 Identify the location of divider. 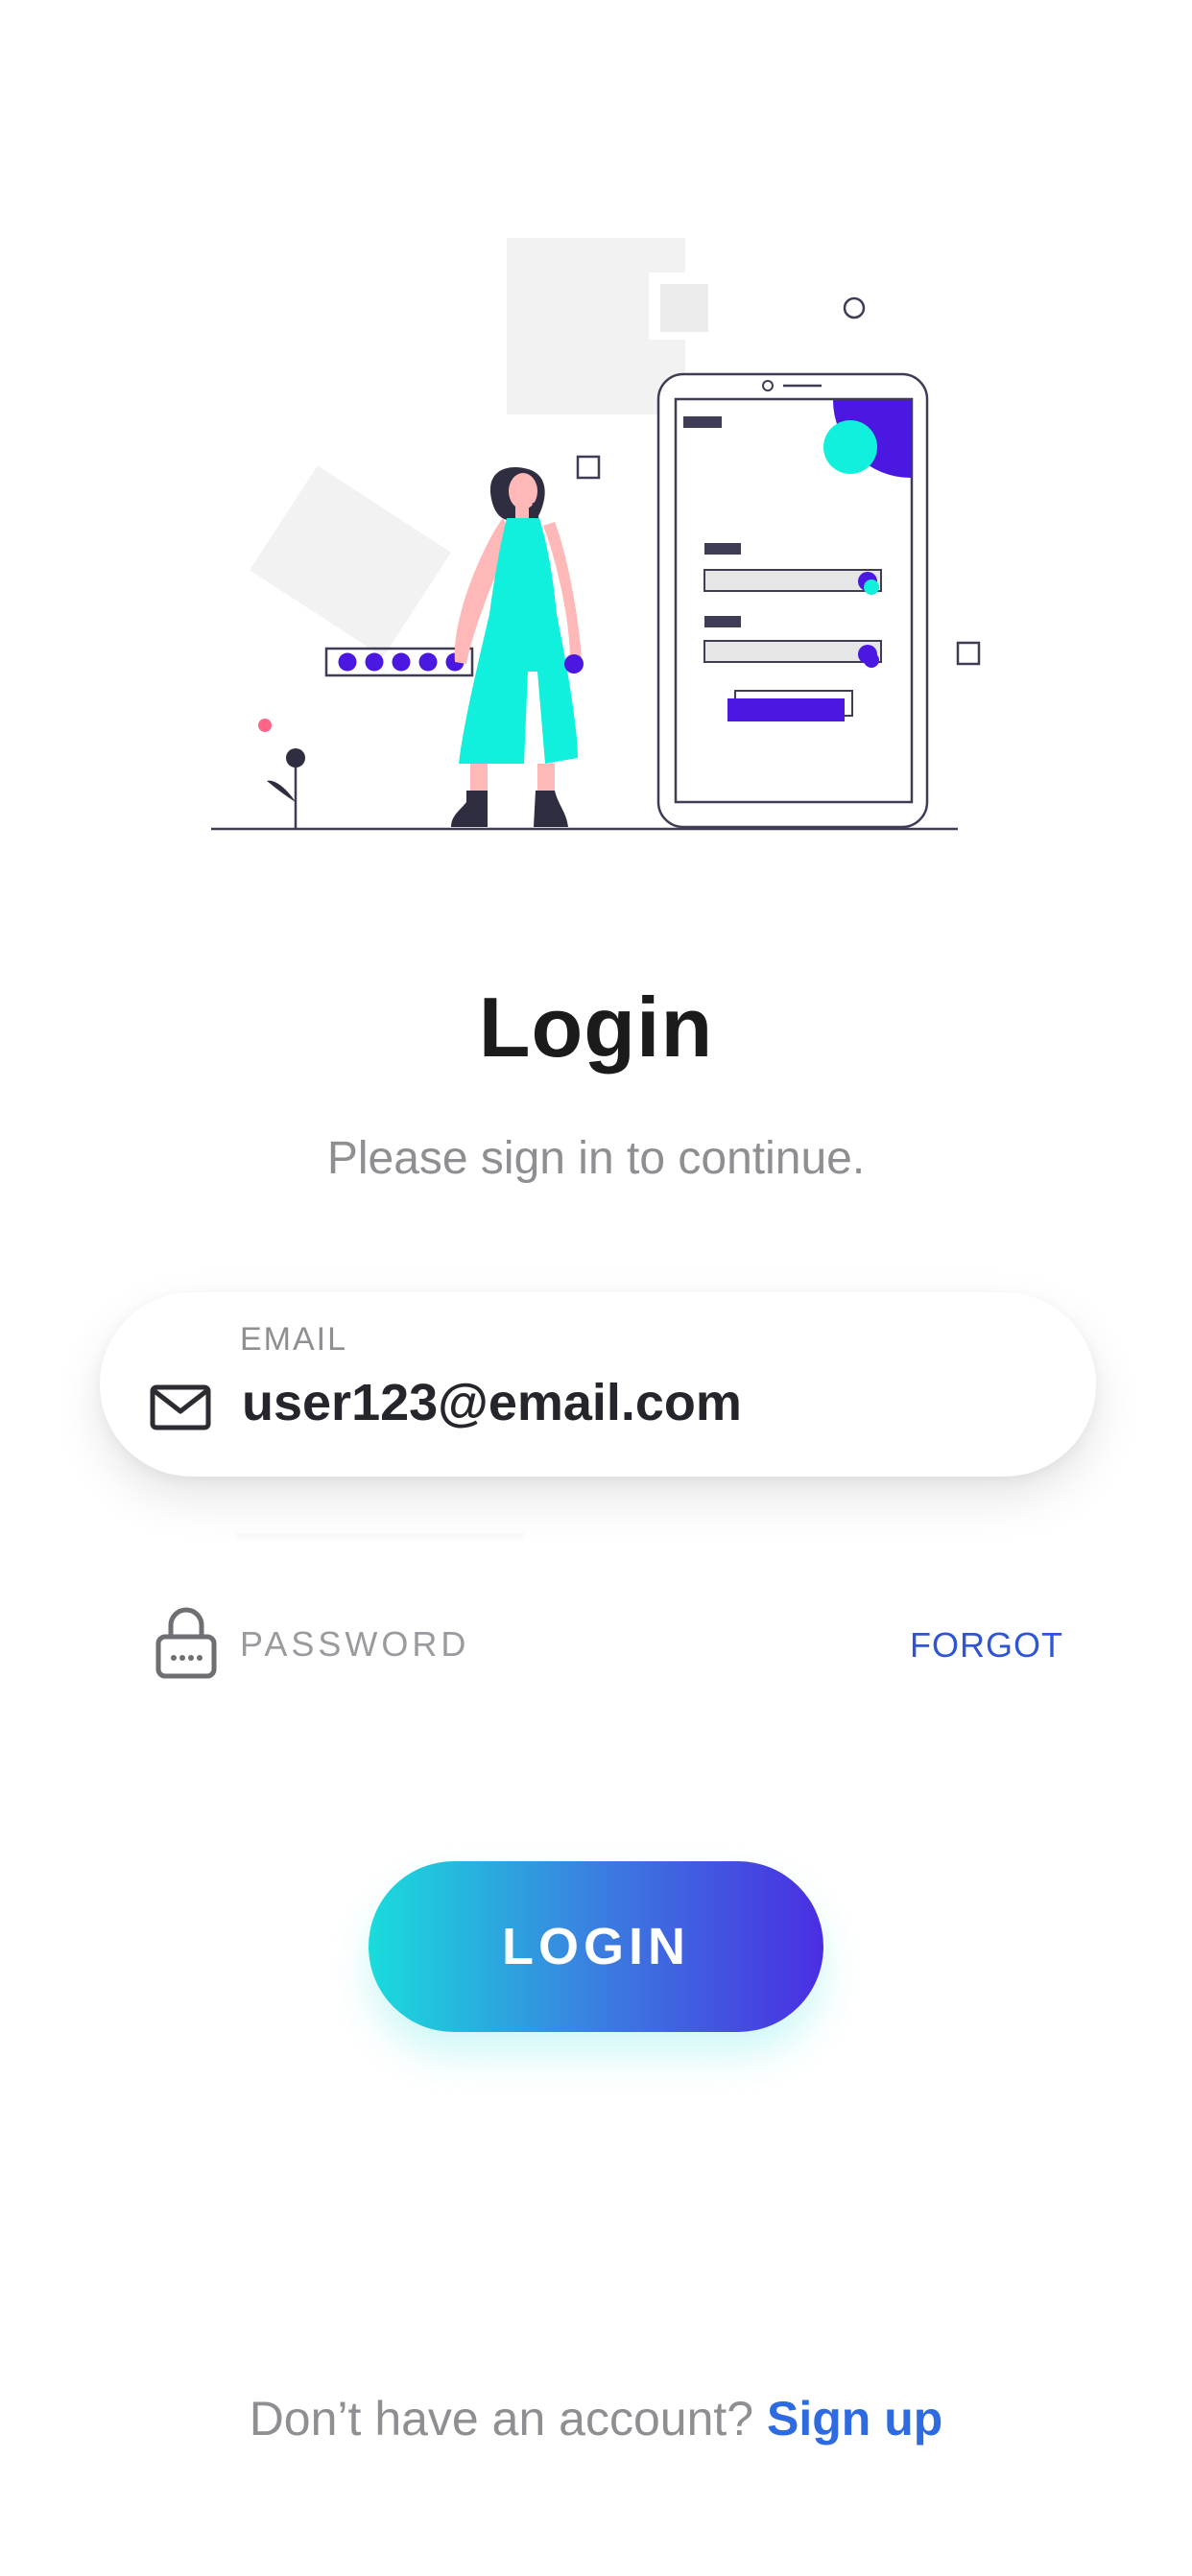
(380, 1539).